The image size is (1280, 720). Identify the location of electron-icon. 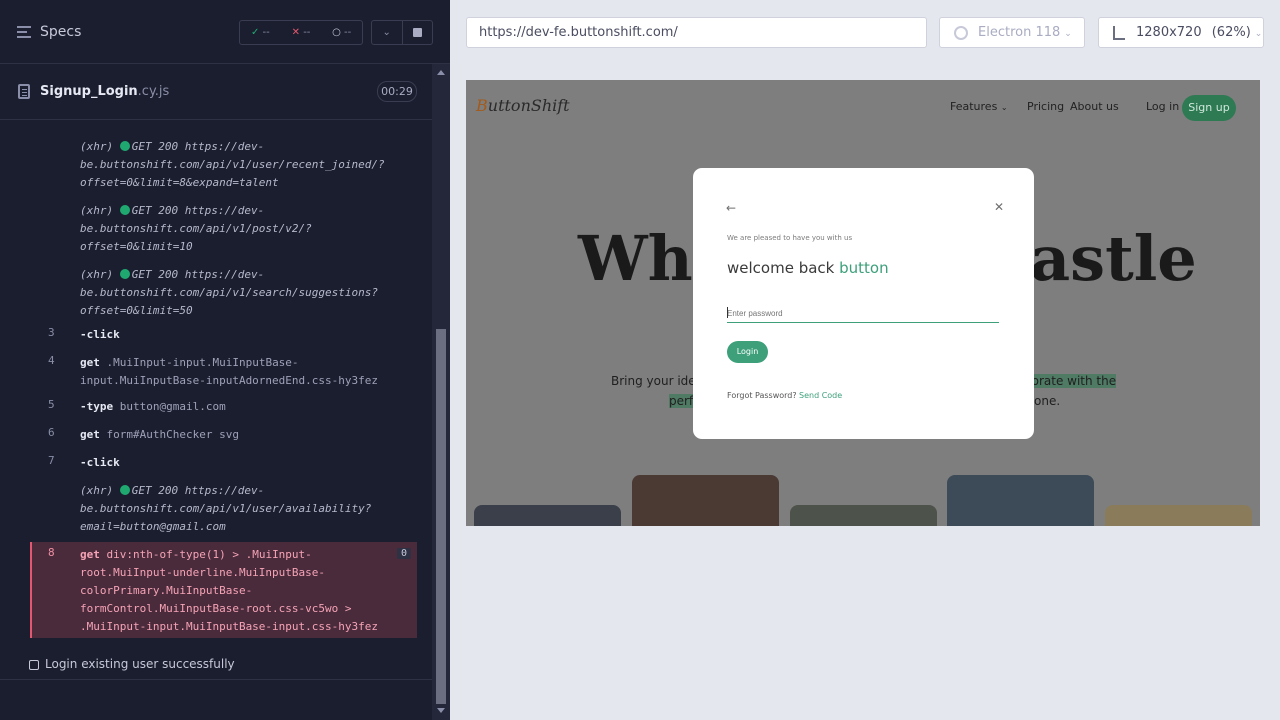
(961, 33).